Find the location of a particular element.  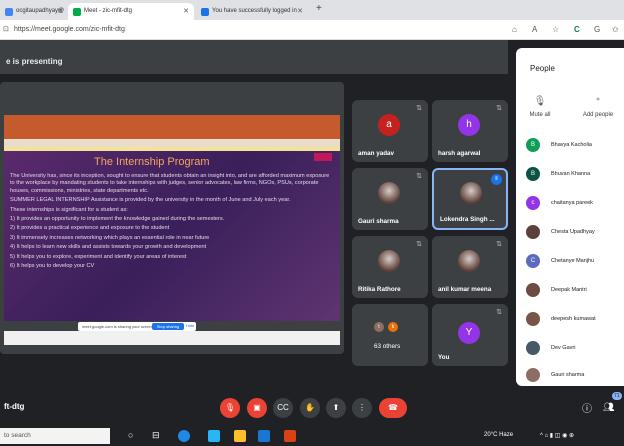

participant-tile: ⇅ anil kumar meena is located at coordinates (470, 267).